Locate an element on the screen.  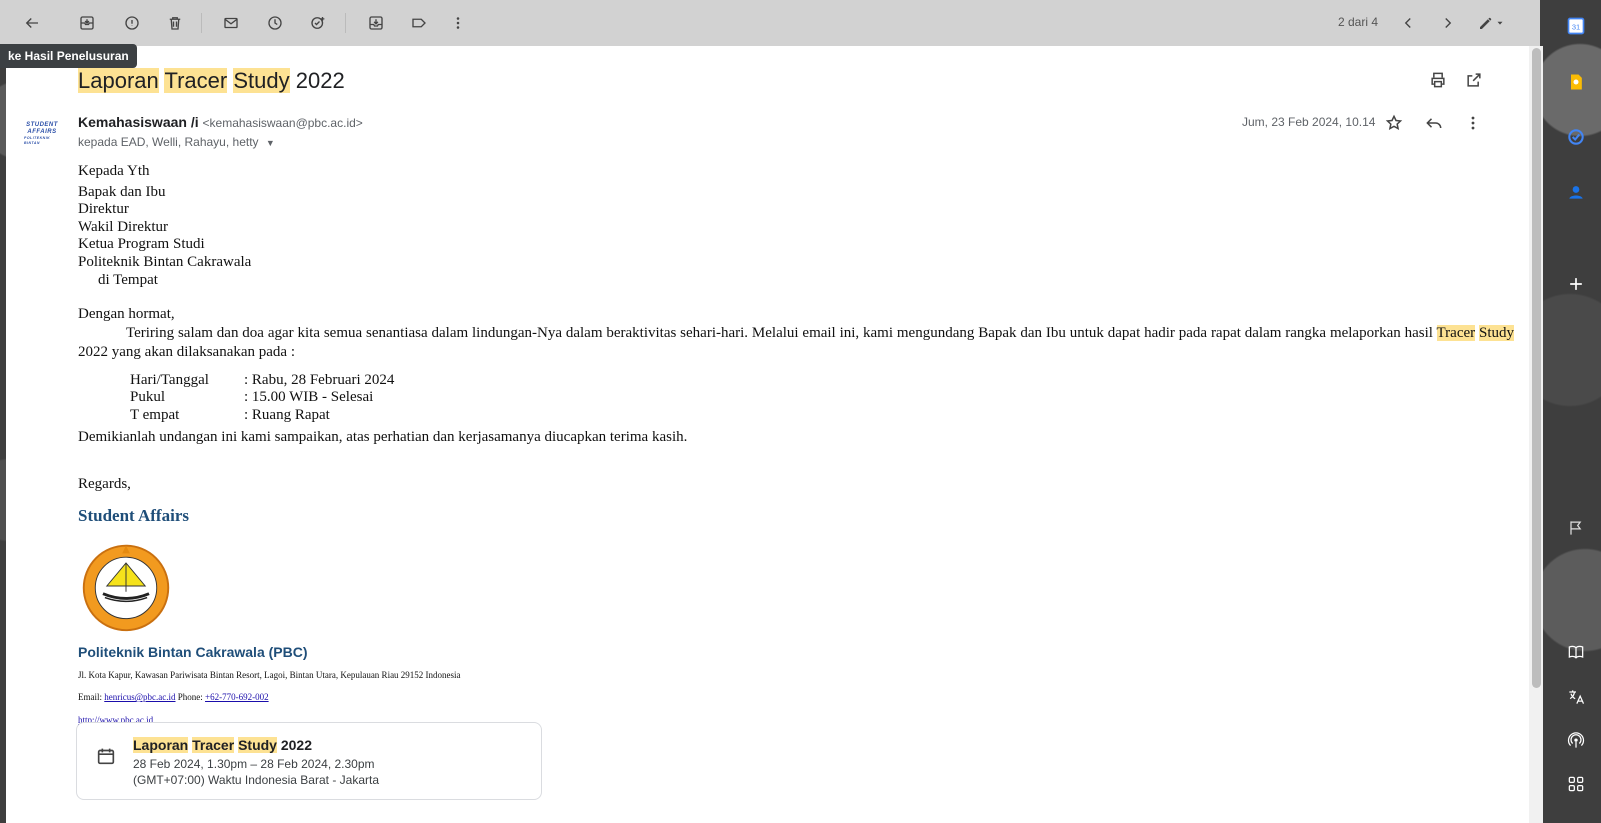
detail-value: : 15.00 WIB - Selesai is located at coordinates (309, 397).